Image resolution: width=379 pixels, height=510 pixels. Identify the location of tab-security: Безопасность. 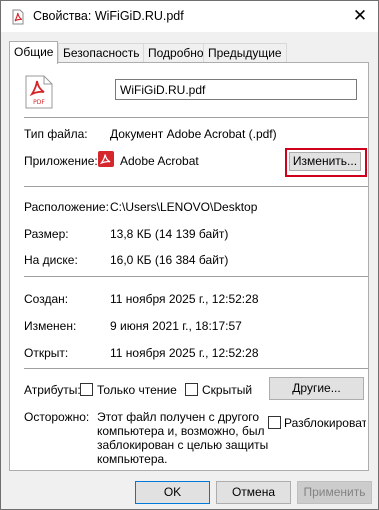
(101, 53).